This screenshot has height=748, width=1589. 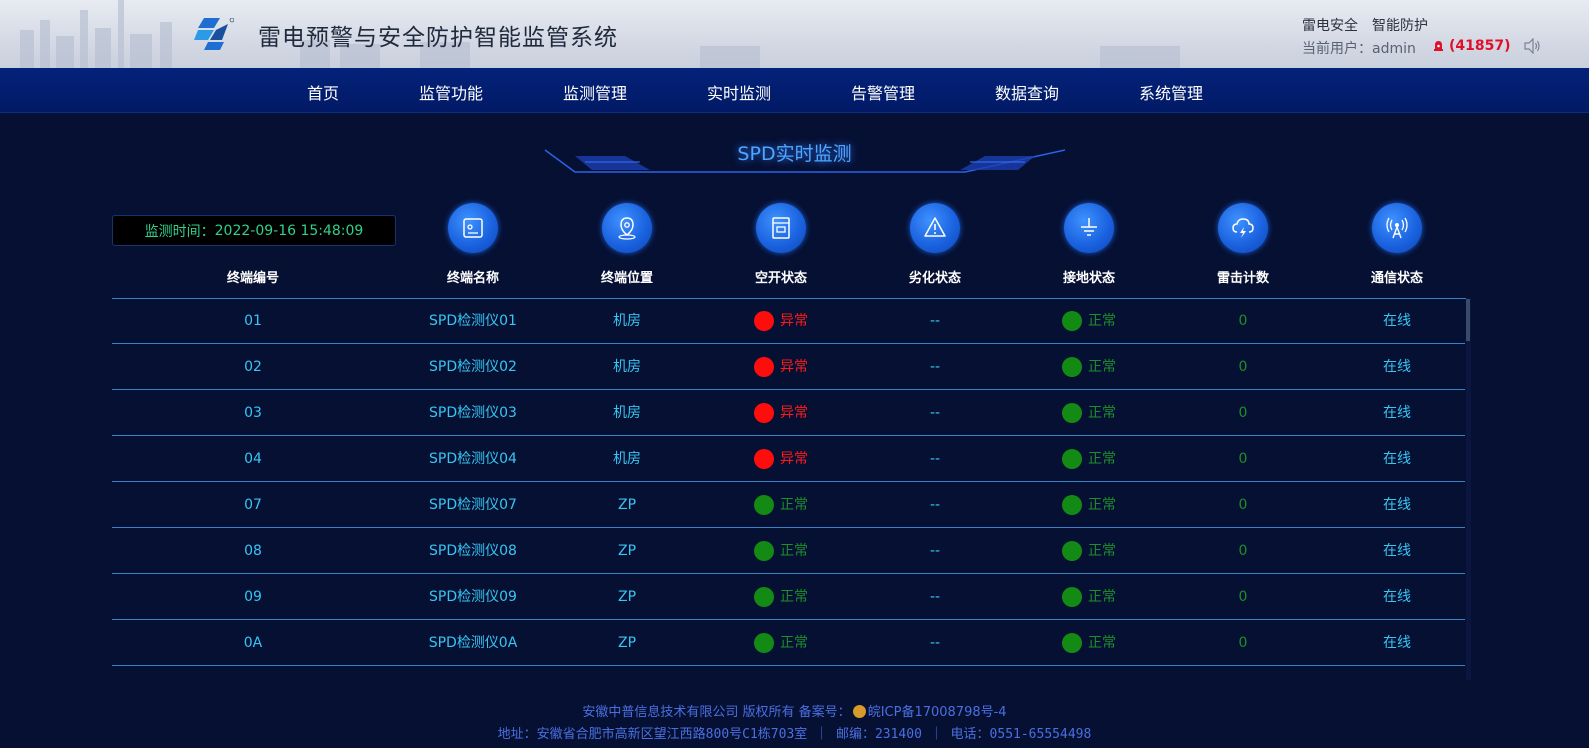 I want to click on cell-terminal-name: SPD检测仪01, so click(x=473, y=321).